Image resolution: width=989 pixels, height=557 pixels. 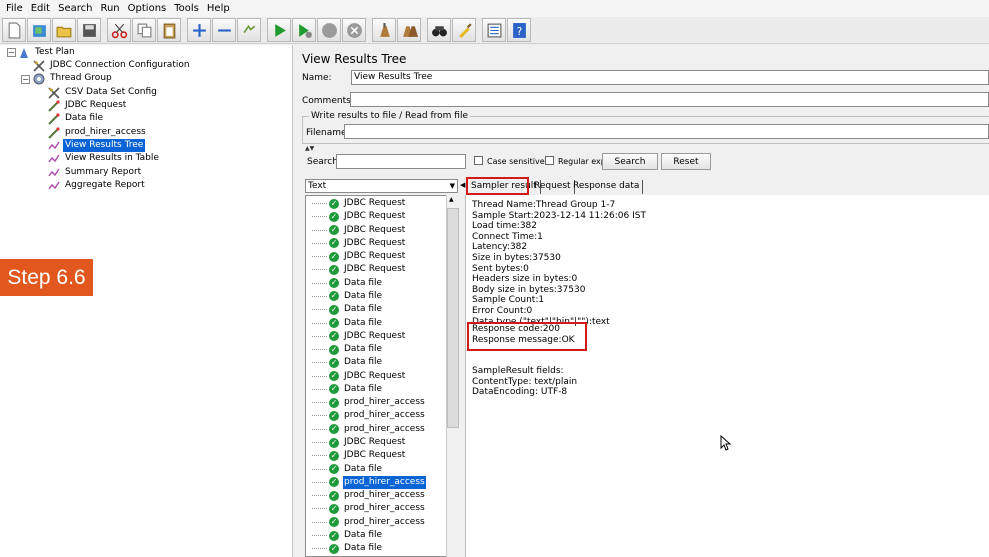 I want to click on menu-run: Run, so click(x=109, y=8).